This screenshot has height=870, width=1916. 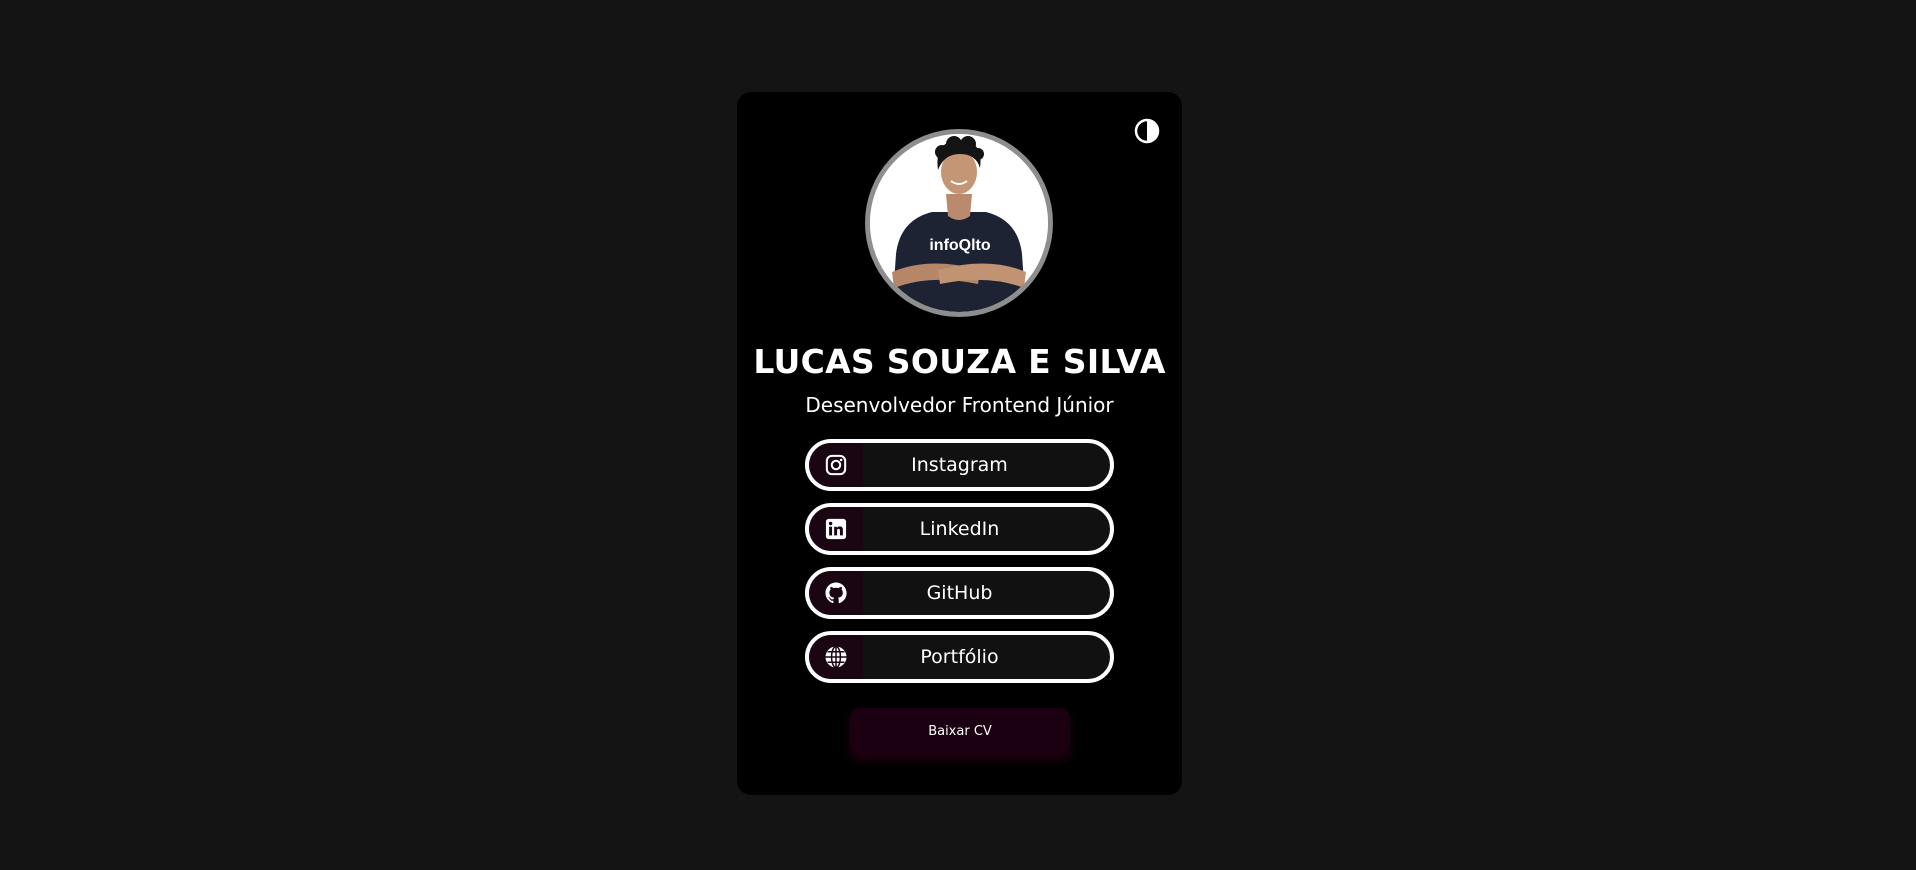 I want to click on portfolio-link-label: Portfólio, so click(x=959, y=657).